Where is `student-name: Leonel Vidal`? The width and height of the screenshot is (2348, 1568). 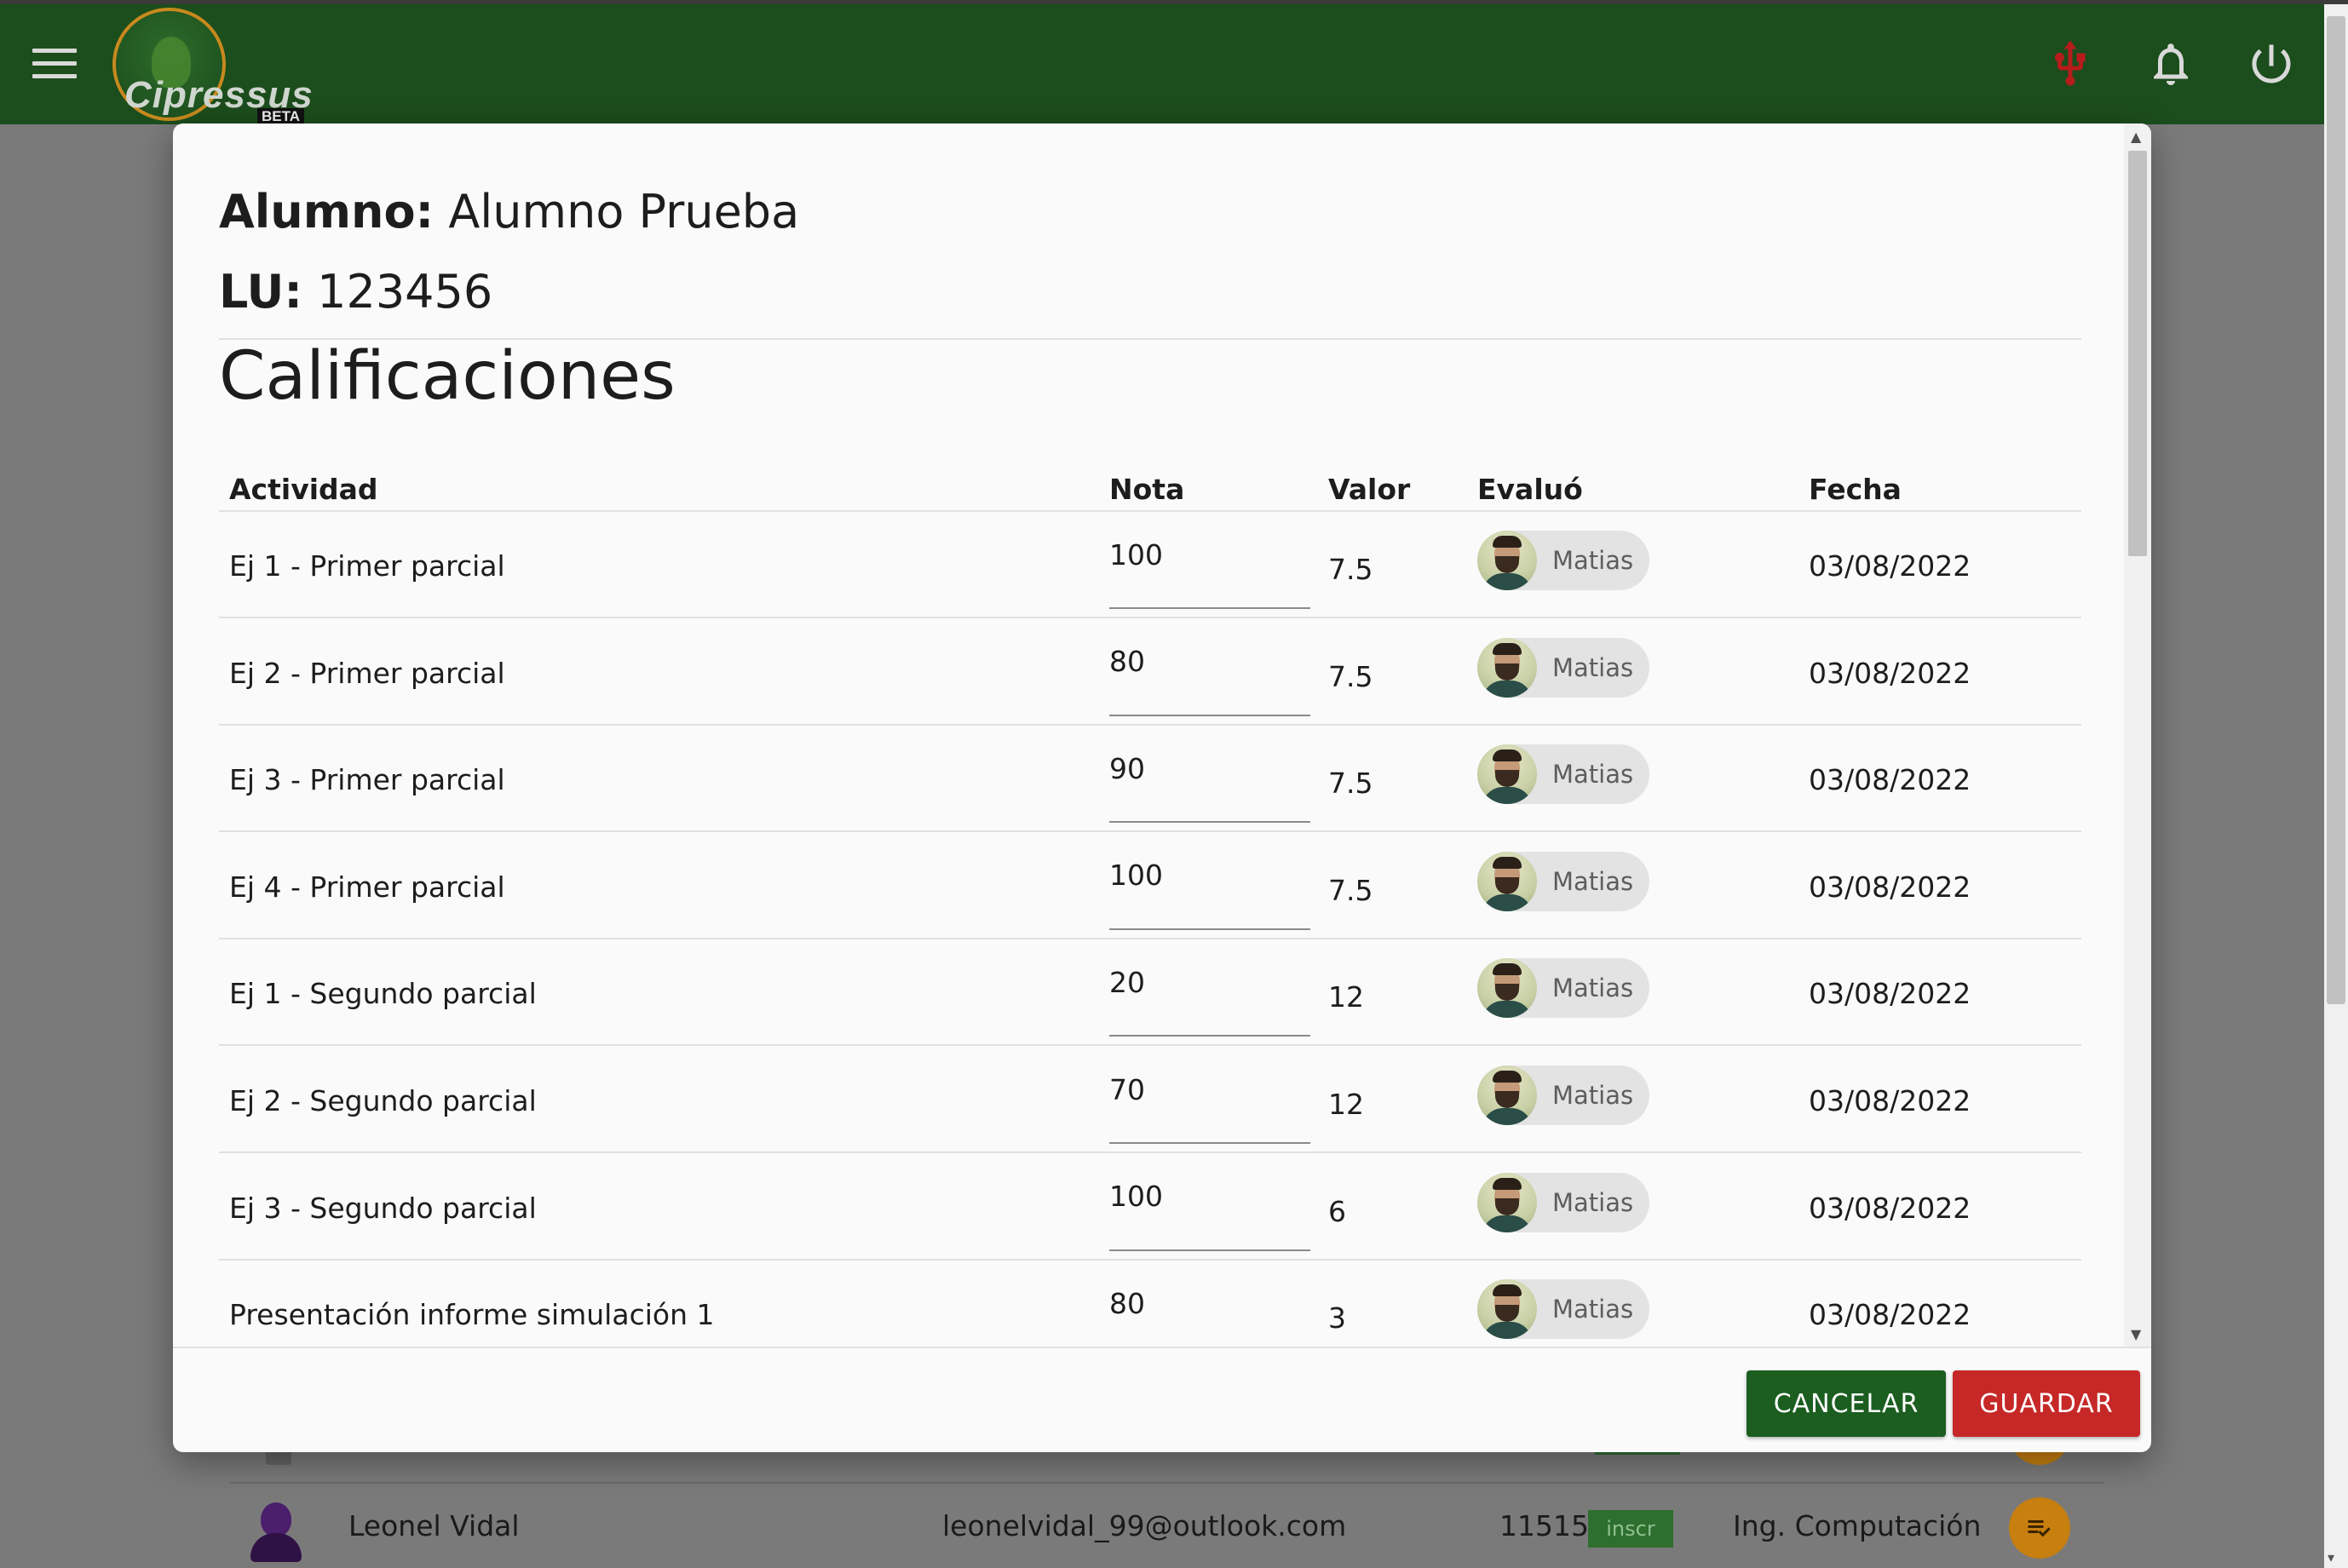 student-name: Leonel Vidal is located at coordinates (434, 1525).